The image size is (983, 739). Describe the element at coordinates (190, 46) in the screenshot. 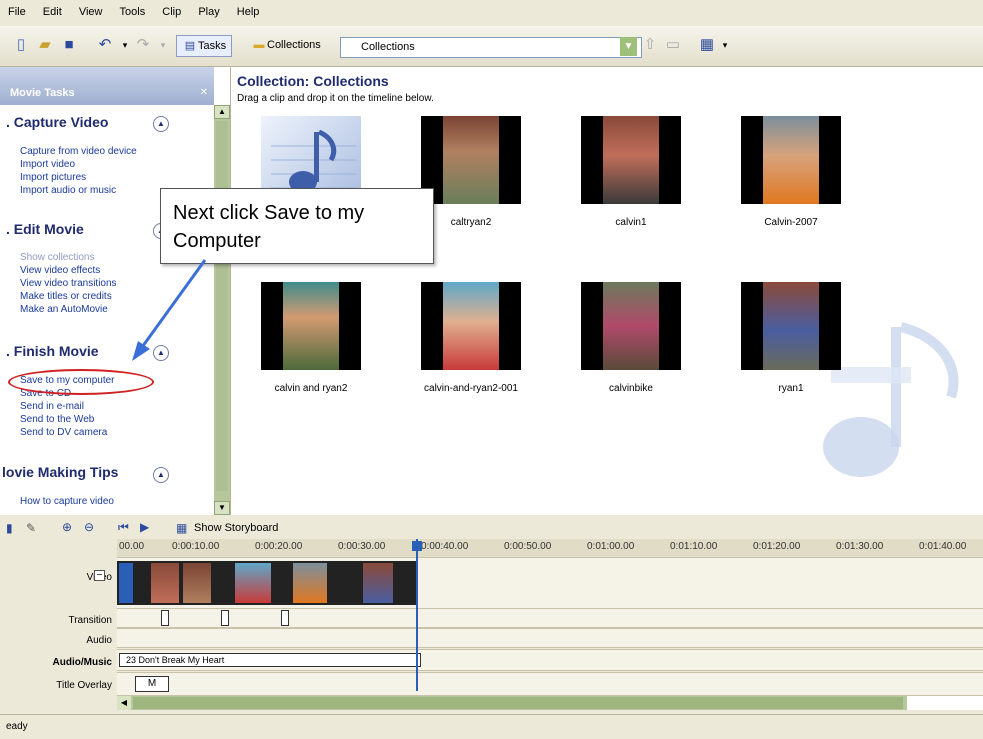

I see `tasks-icon: ▤` at that location.